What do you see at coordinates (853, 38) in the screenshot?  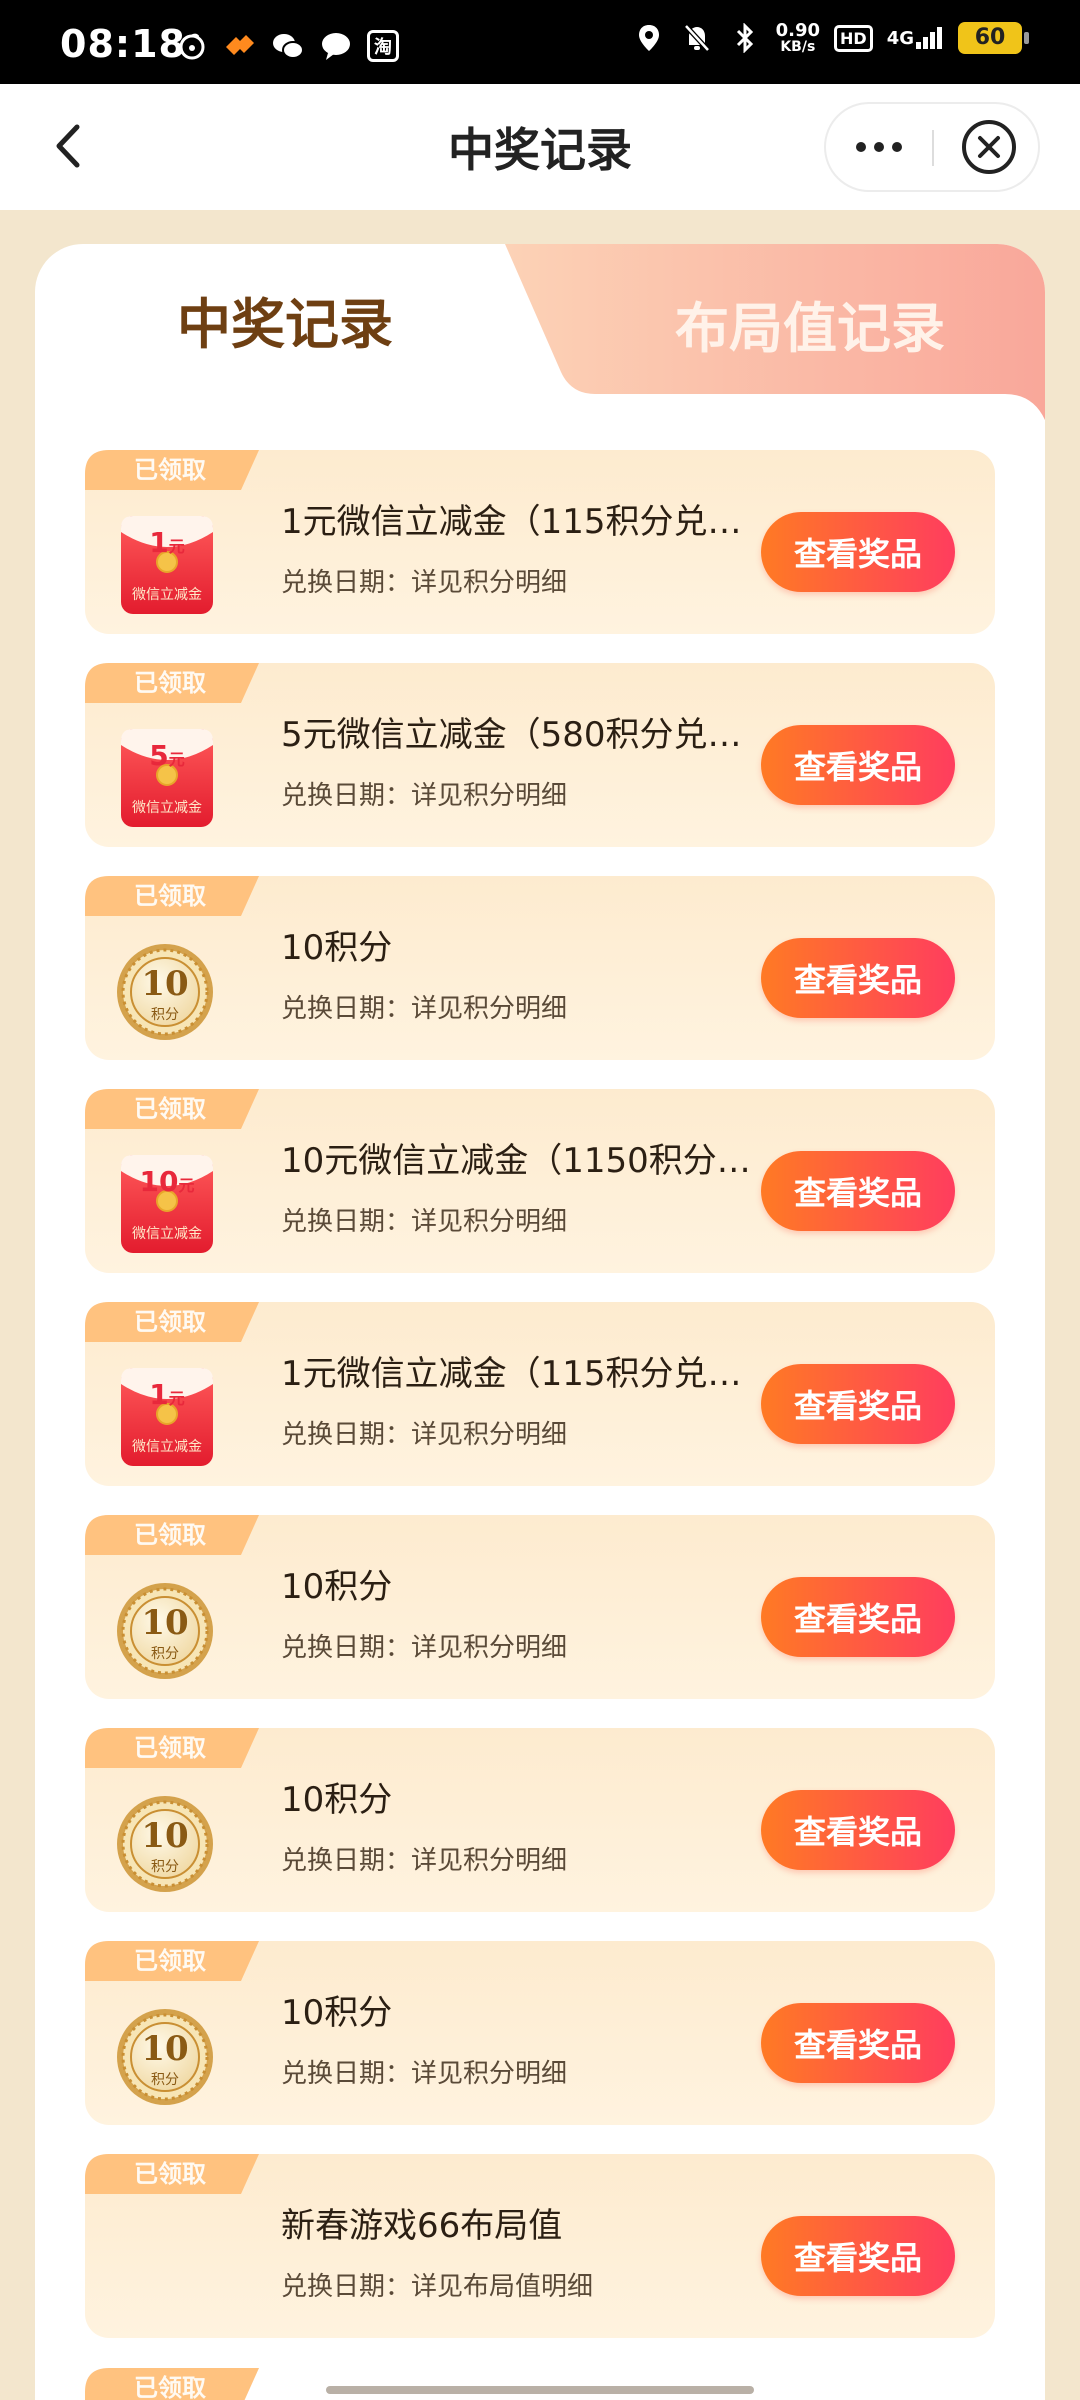 I see `hd-voice-badge: HD` at bounding box center [853, 38].